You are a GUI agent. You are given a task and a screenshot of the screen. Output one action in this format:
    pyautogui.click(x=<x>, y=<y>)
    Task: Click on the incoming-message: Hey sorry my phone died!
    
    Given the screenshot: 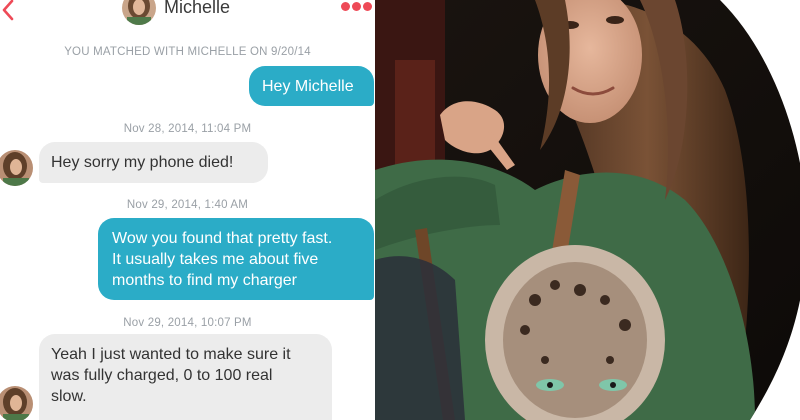 What is the action you would take?
    pyautogui.click(x=153, y=162)
    